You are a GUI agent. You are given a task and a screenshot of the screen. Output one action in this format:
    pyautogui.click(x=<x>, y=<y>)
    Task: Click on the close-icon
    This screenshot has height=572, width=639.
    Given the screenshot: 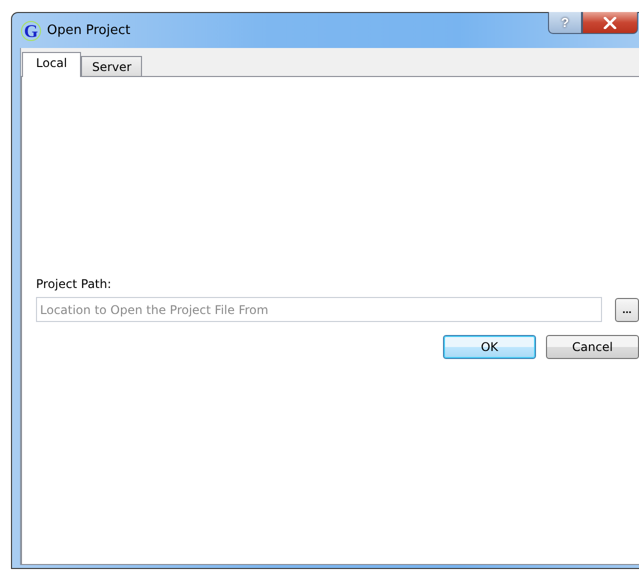 What is the action you would take?
    pyautogui.click(x=610, y=22)
    